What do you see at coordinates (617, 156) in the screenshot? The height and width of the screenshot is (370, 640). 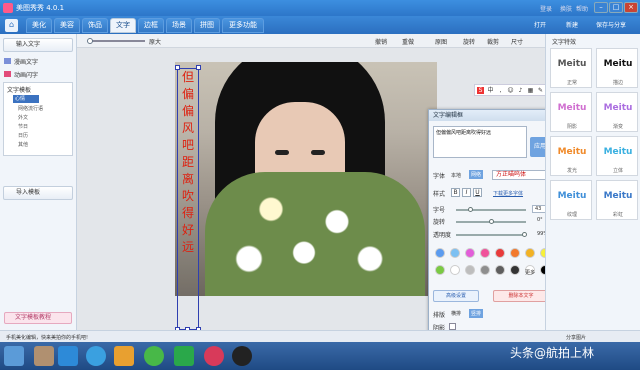 I see `effect-tile: Meitu 立体` at bounding box center [617, 156].